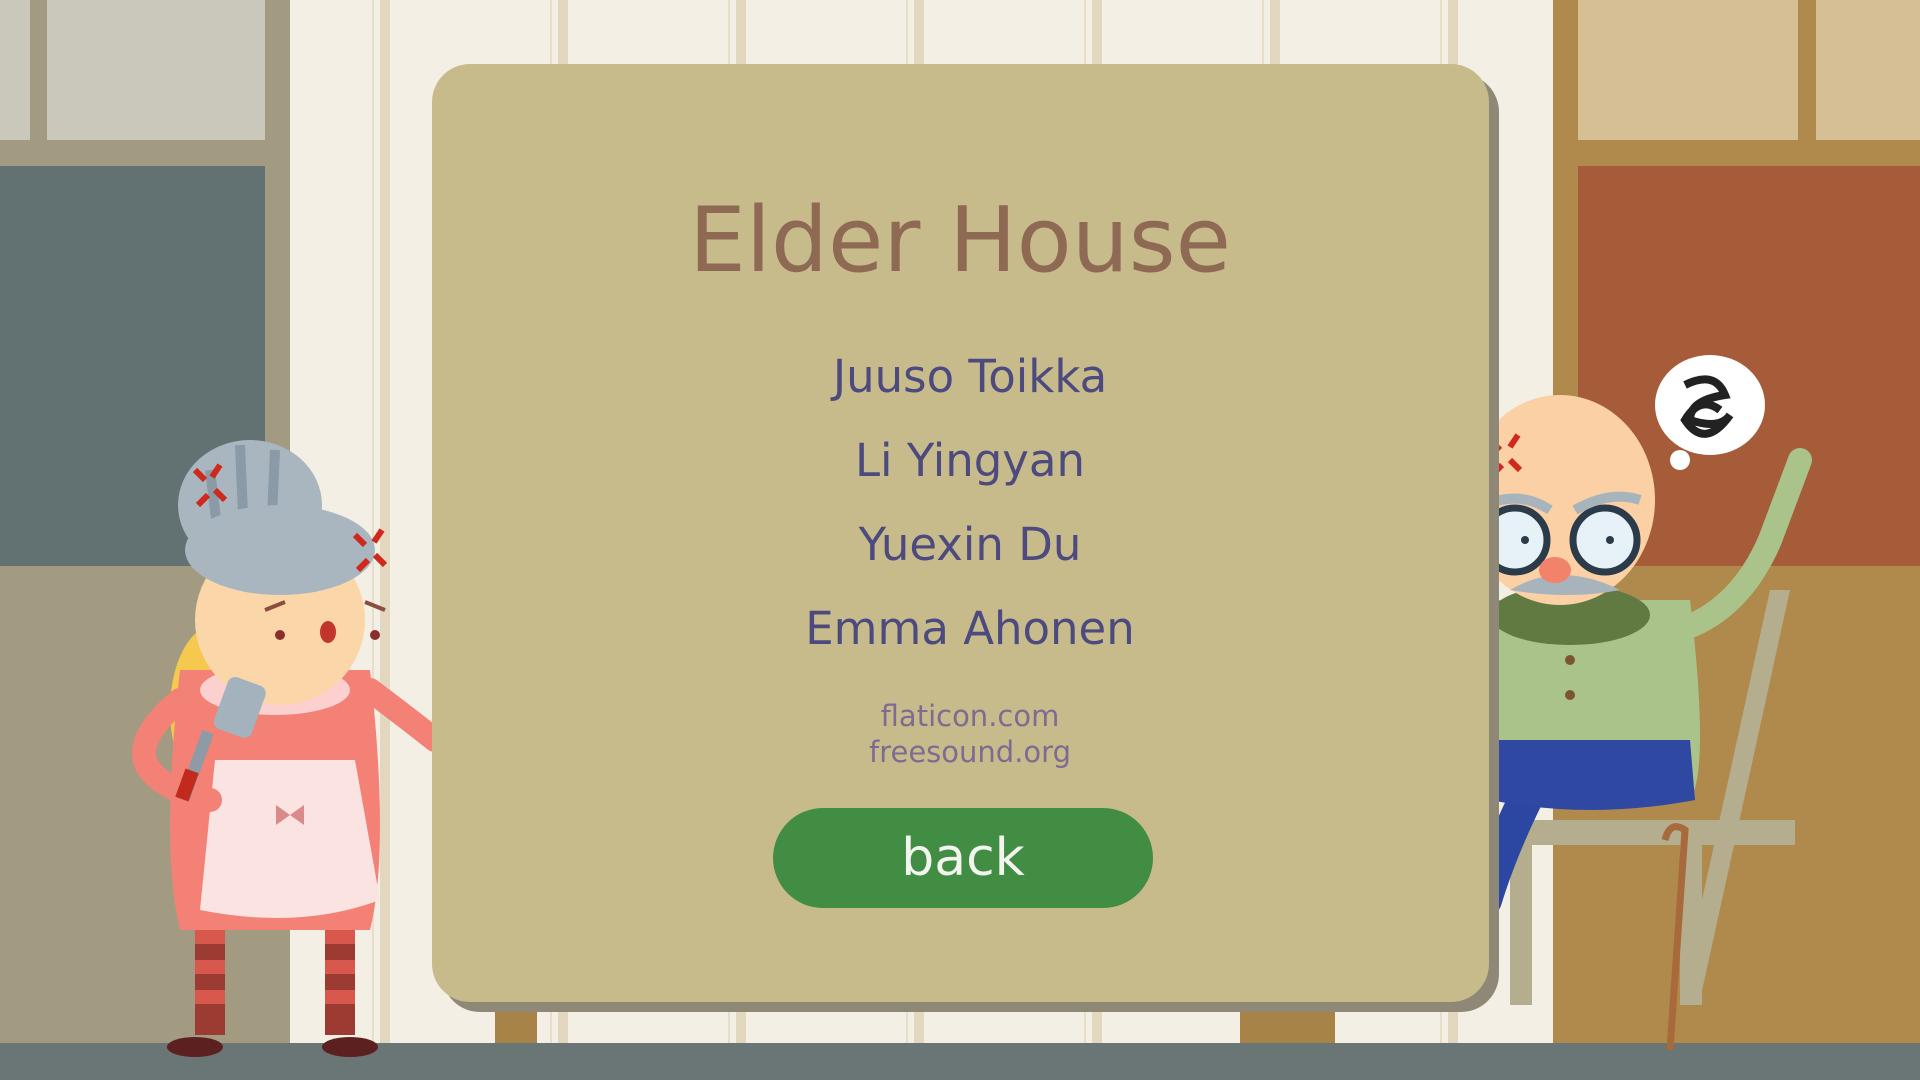  I want to click on credit-source: freesound.org, so click(970, 752).